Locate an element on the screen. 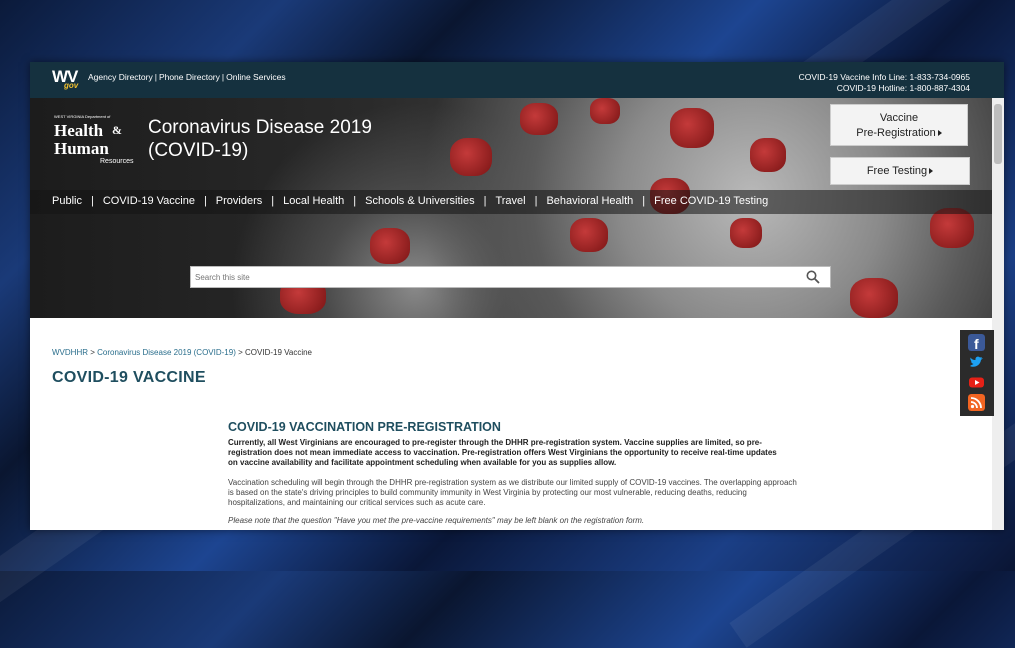 Image resolution: width=1015 pixels, height=648 pixels. svg-text: f is located at coordinates (976, 343).